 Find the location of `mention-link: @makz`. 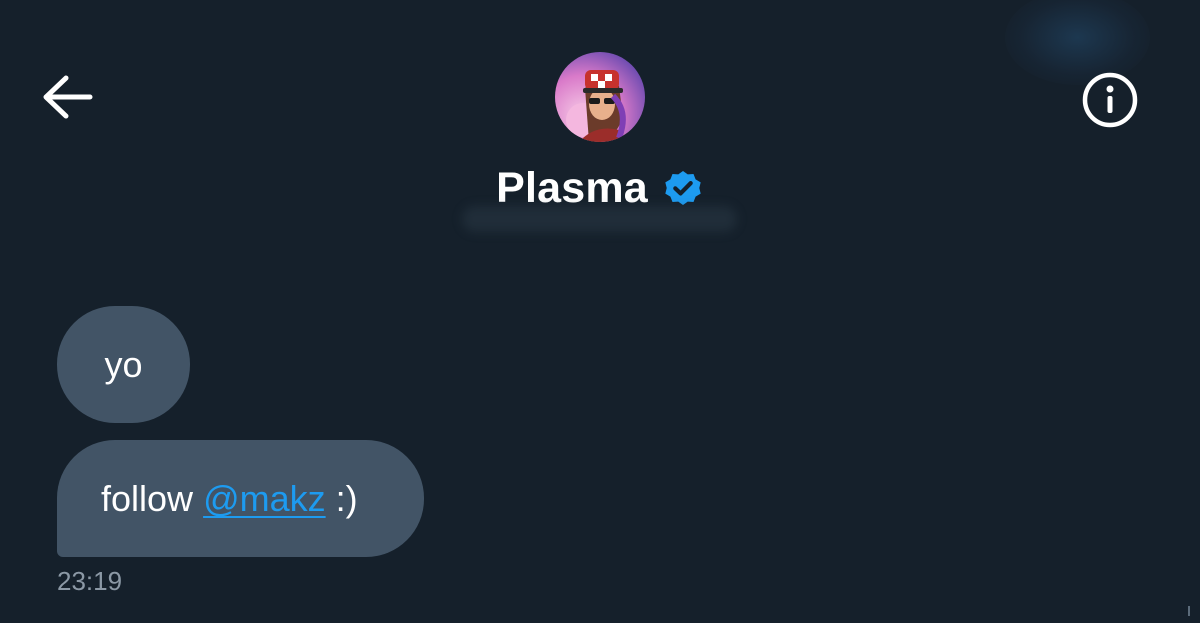

mention-link: @makz is located at coordinates (264, 499).